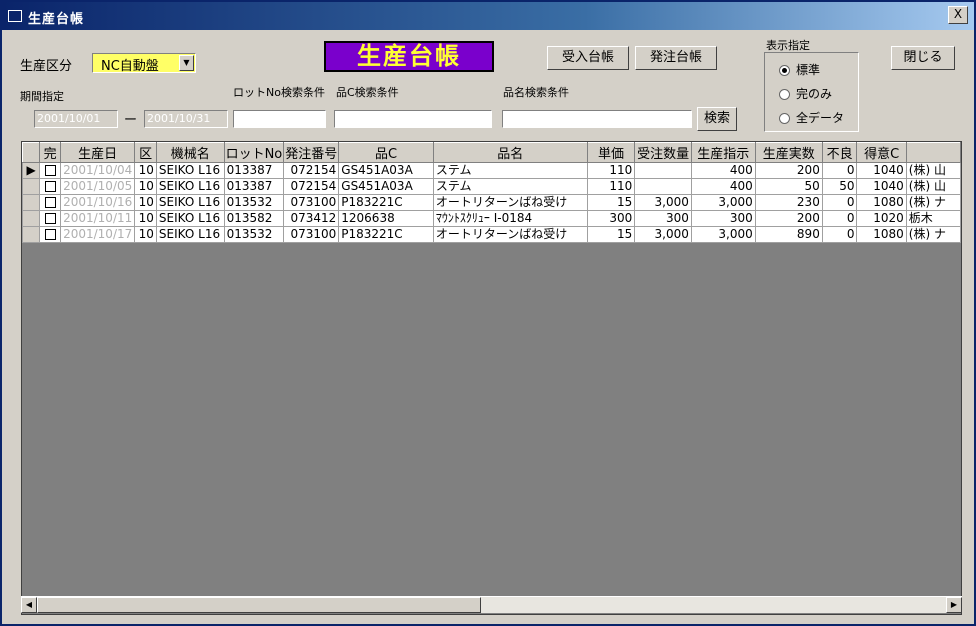 The height and width of the screenshot is (626, 976). I want to click on radio-completed-only: 完のみ, so click(805, 93).